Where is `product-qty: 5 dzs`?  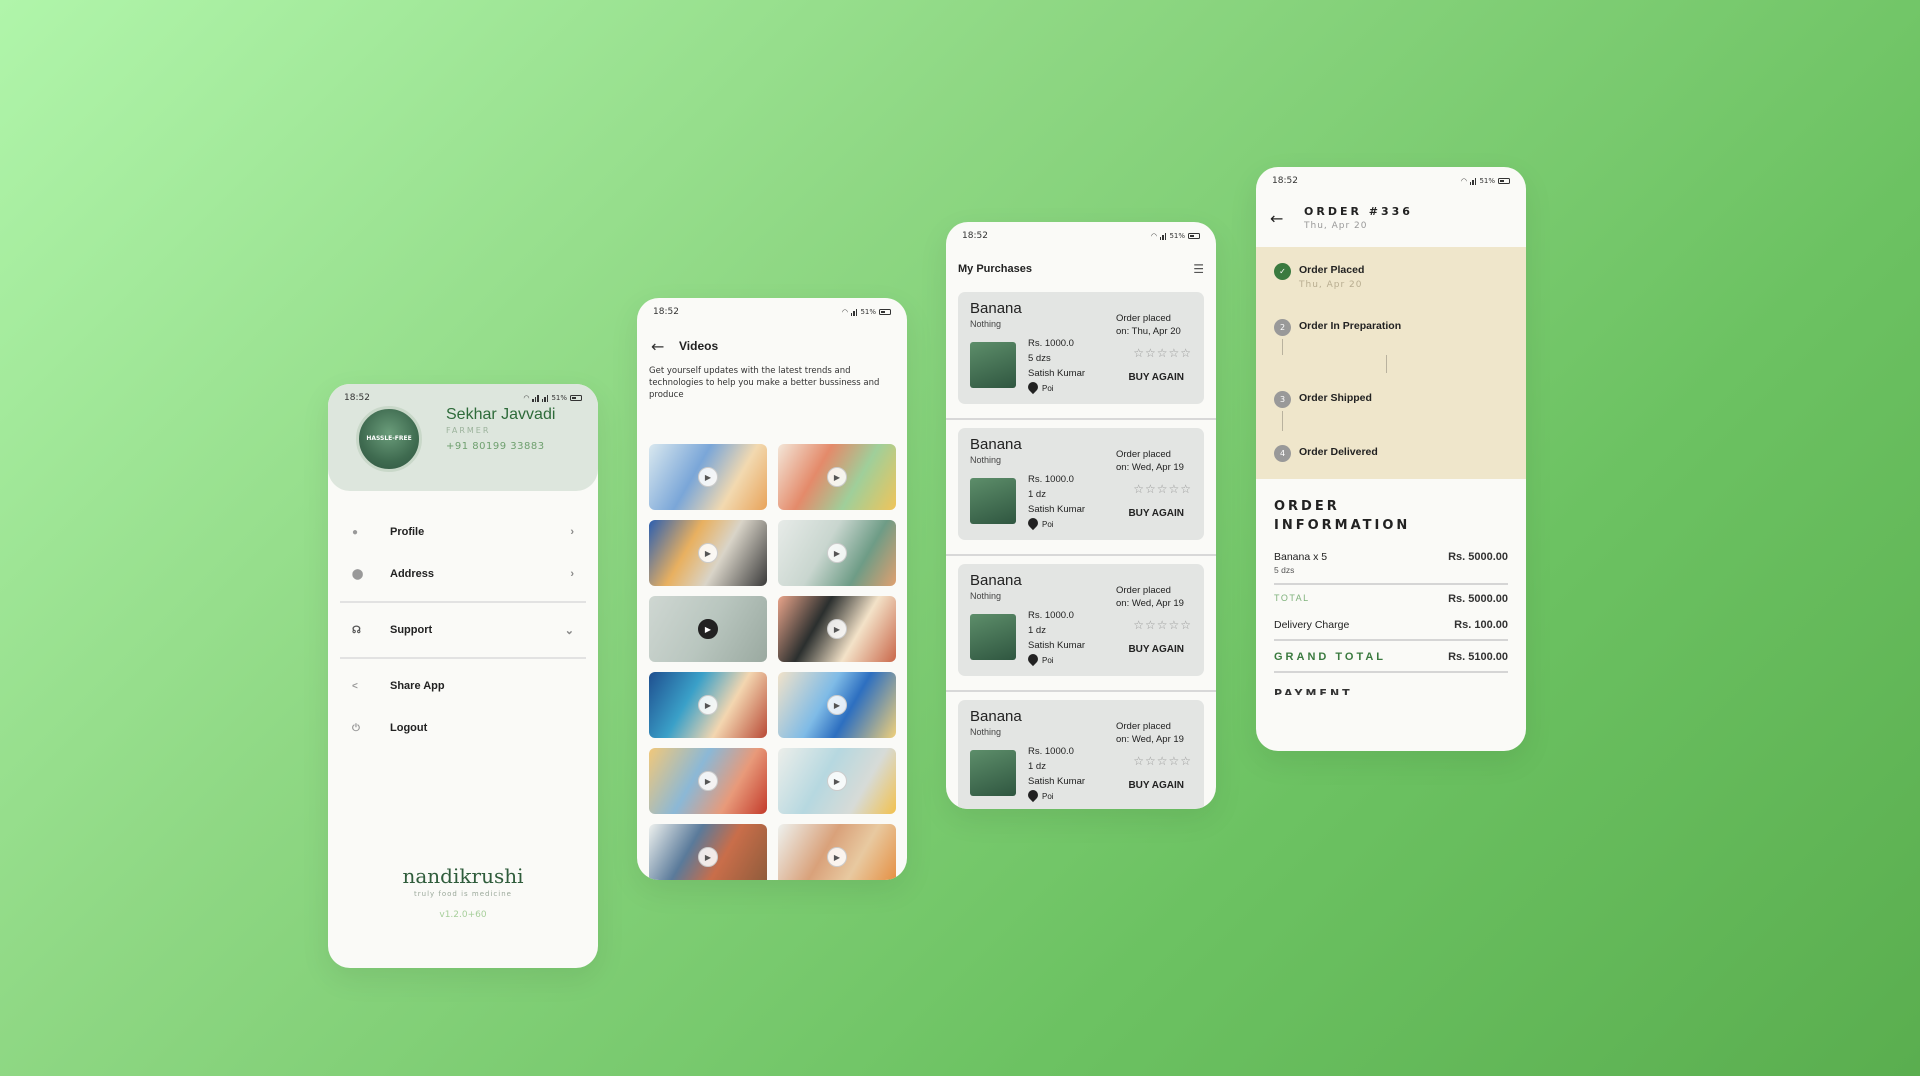
product-qty: 5 dzs is located at coordinates (1039, 358).